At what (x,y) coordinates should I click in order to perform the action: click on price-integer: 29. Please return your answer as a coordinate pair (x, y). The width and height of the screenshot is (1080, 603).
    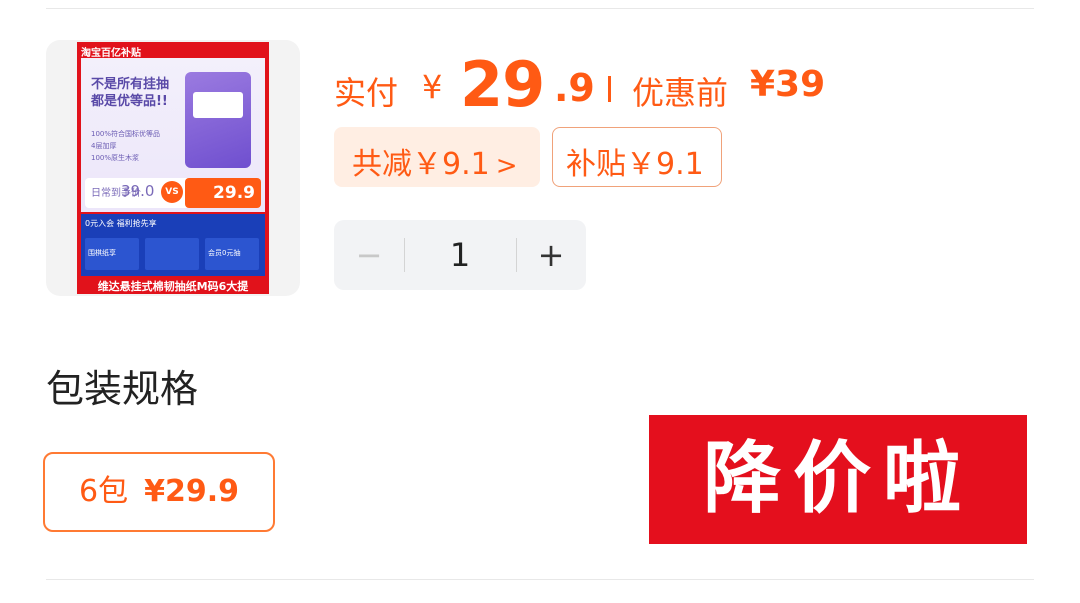
    Looking at the image, I should click on (502, 84).